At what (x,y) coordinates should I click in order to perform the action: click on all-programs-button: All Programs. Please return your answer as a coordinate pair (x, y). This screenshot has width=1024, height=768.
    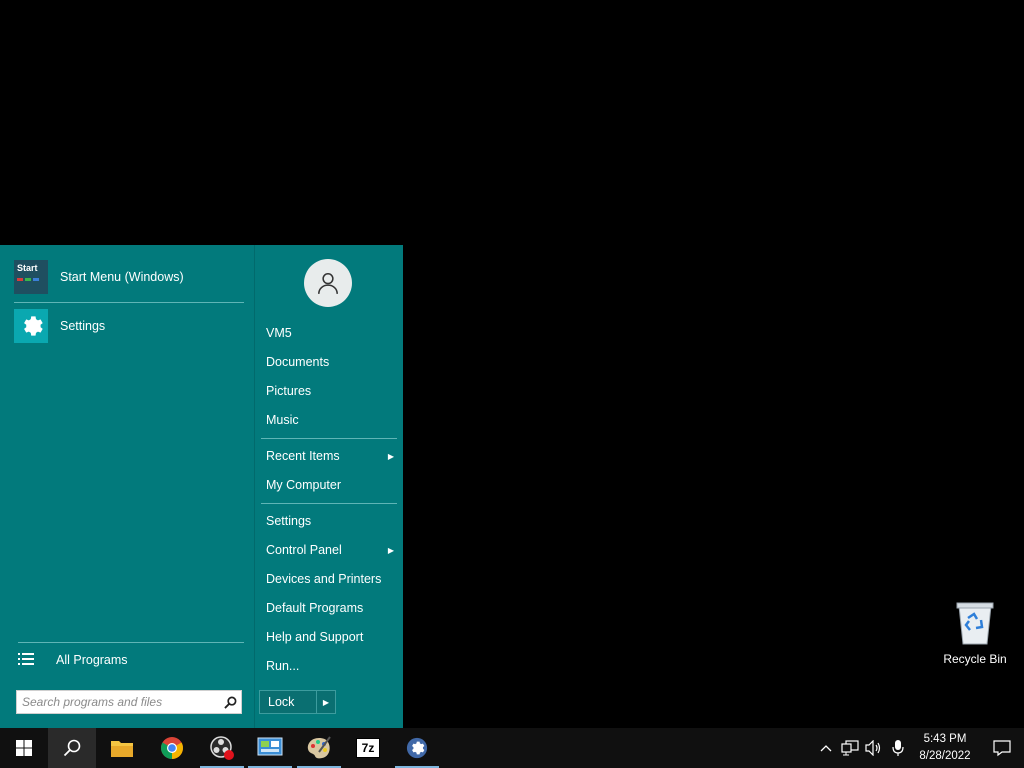
    Looking at the image, I should click on (73, 660).